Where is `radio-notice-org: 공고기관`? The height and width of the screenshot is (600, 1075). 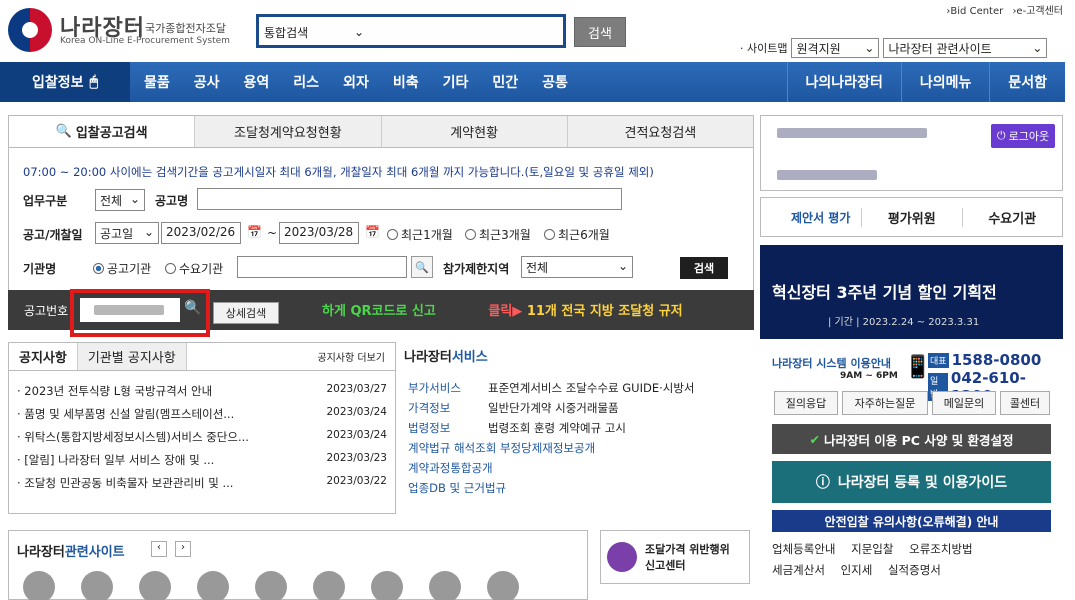 radio-notice-org: 공고기관 is located at coordinates (122, 268).